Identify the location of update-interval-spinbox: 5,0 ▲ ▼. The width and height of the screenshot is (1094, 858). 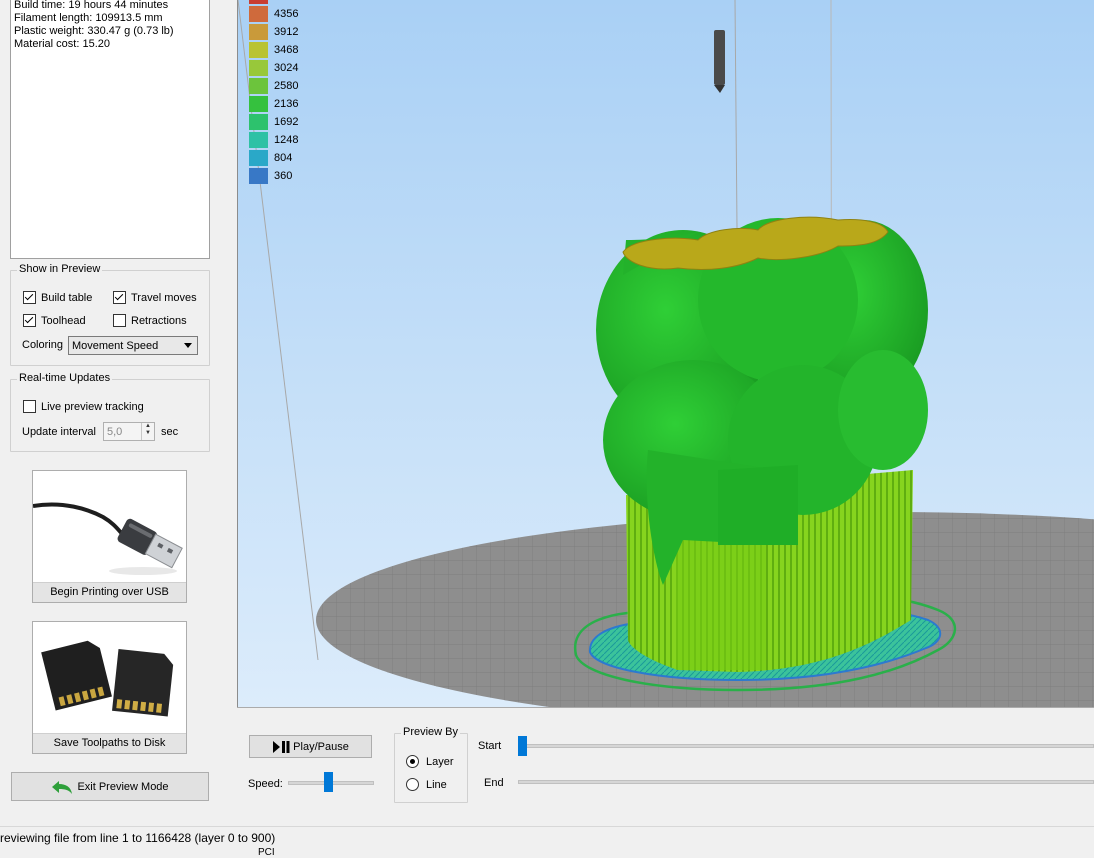
(129, 431).